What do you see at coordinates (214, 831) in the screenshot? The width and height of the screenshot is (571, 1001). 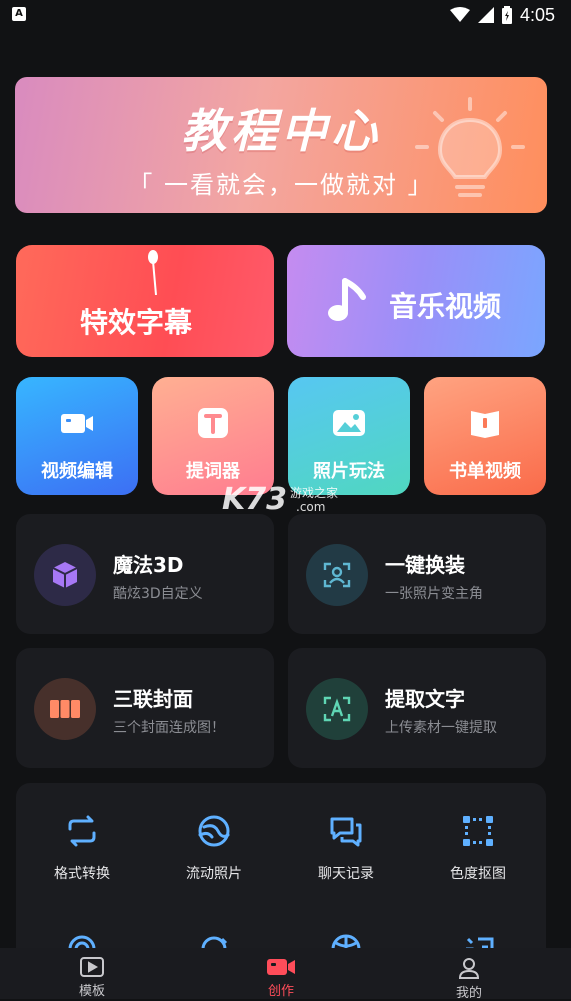 I see `flow-photo-icon` at bounding box center [214, 831].